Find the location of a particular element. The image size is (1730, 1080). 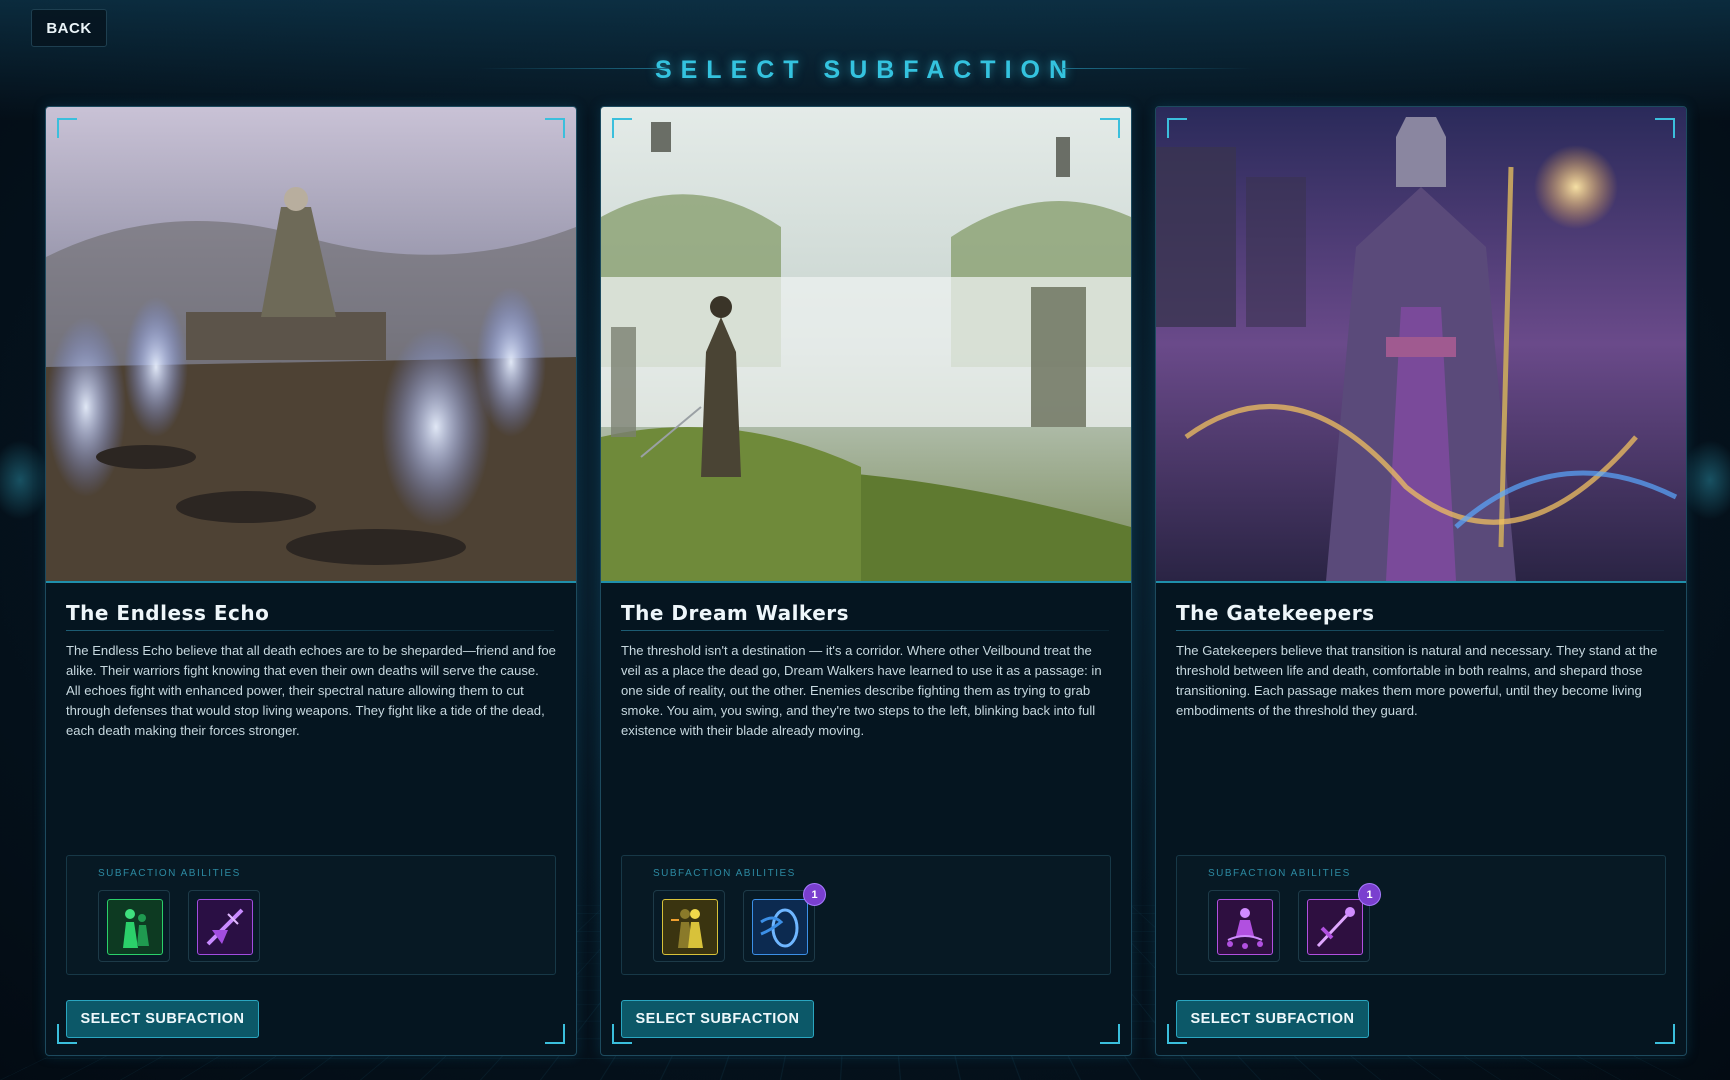

green-ghost-figures-icon is located at coordinates (135, 927).